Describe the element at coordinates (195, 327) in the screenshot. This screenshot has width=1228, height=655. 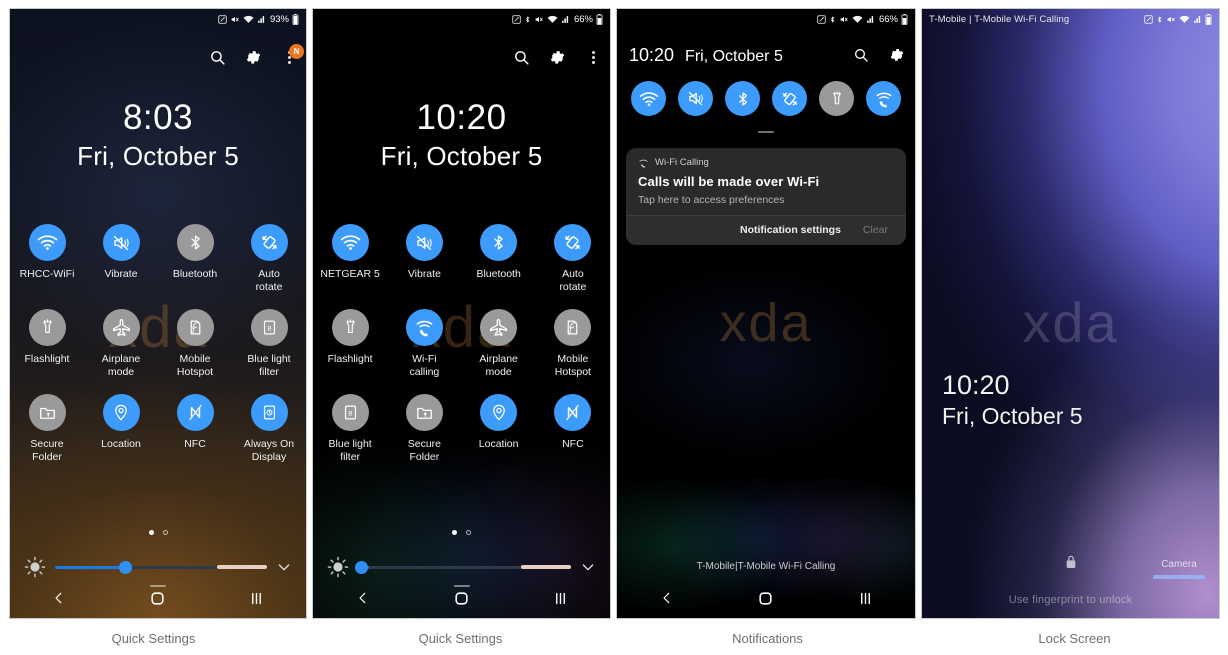
I see `hotspot-icon` at that location.